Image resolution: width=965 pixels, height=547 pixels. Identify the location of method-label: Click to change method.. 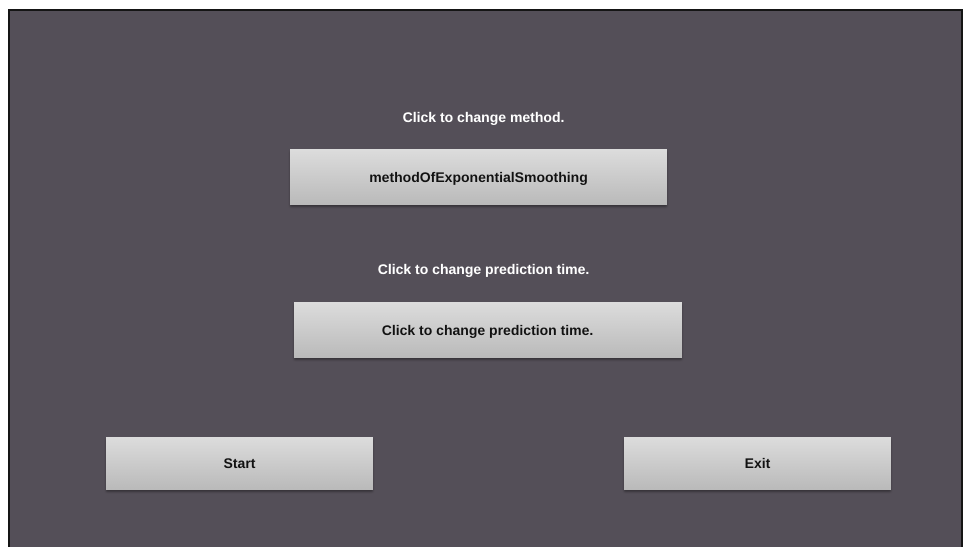
(483, 117).